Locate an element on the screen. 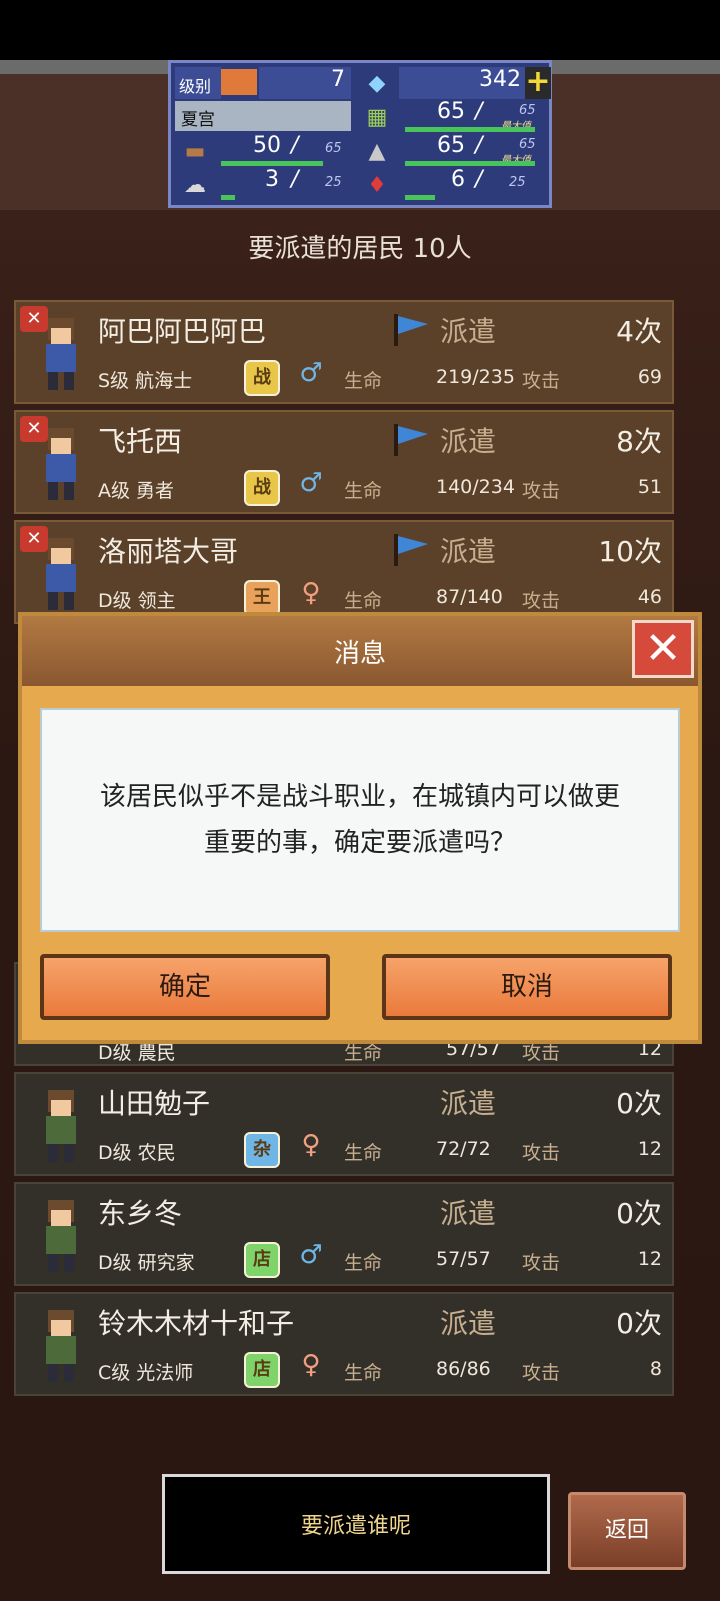 This screenshot has width=720, height=1601. cancel-button: 取消 is located at coordinates (527, 987).